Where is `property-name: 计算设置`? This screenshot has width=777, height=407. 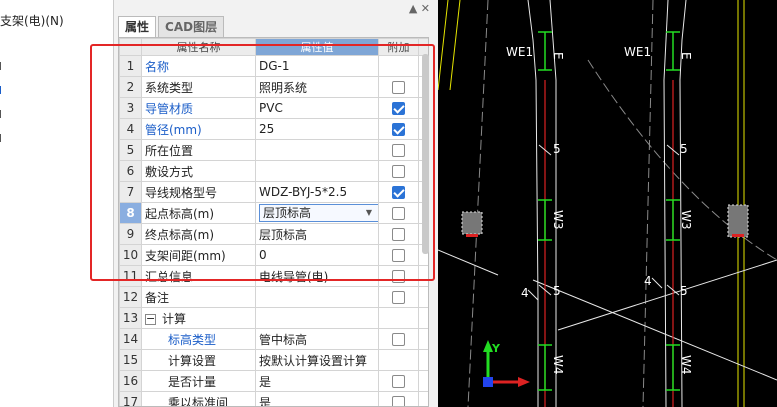
property-name: 计算设置 is located at coordinates (198, 360).